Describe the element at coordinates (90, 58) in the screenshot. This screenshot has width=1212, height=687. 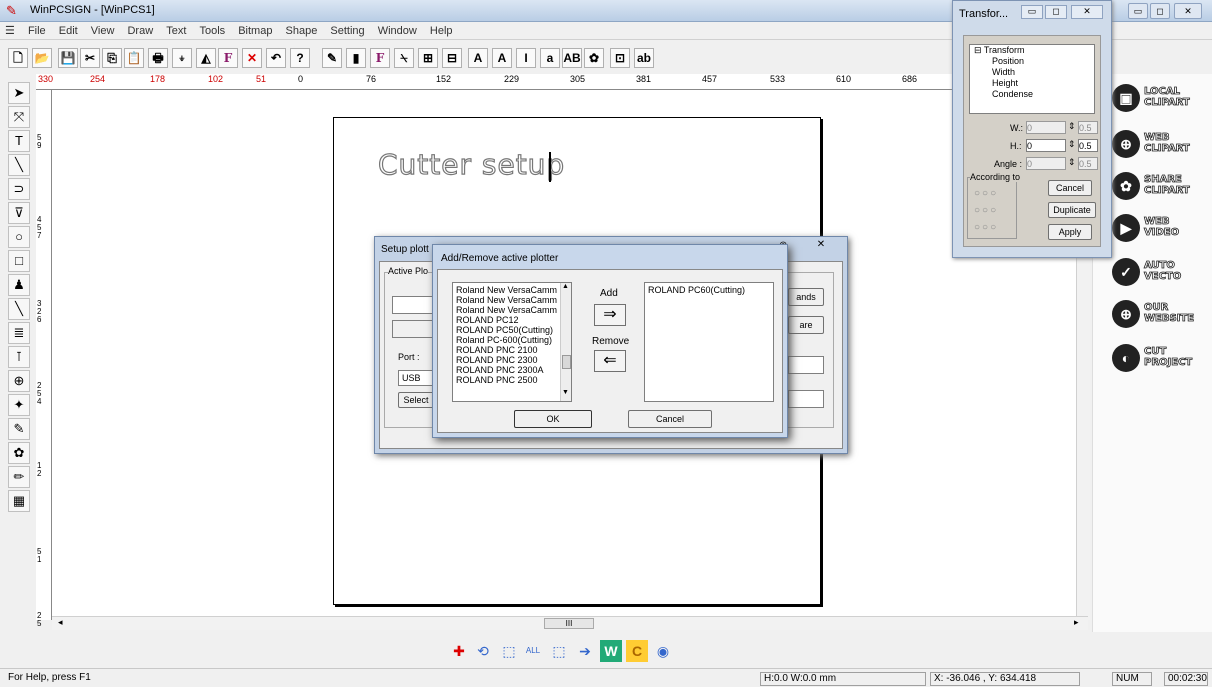
I see `cut-icon: ✂` at that location.